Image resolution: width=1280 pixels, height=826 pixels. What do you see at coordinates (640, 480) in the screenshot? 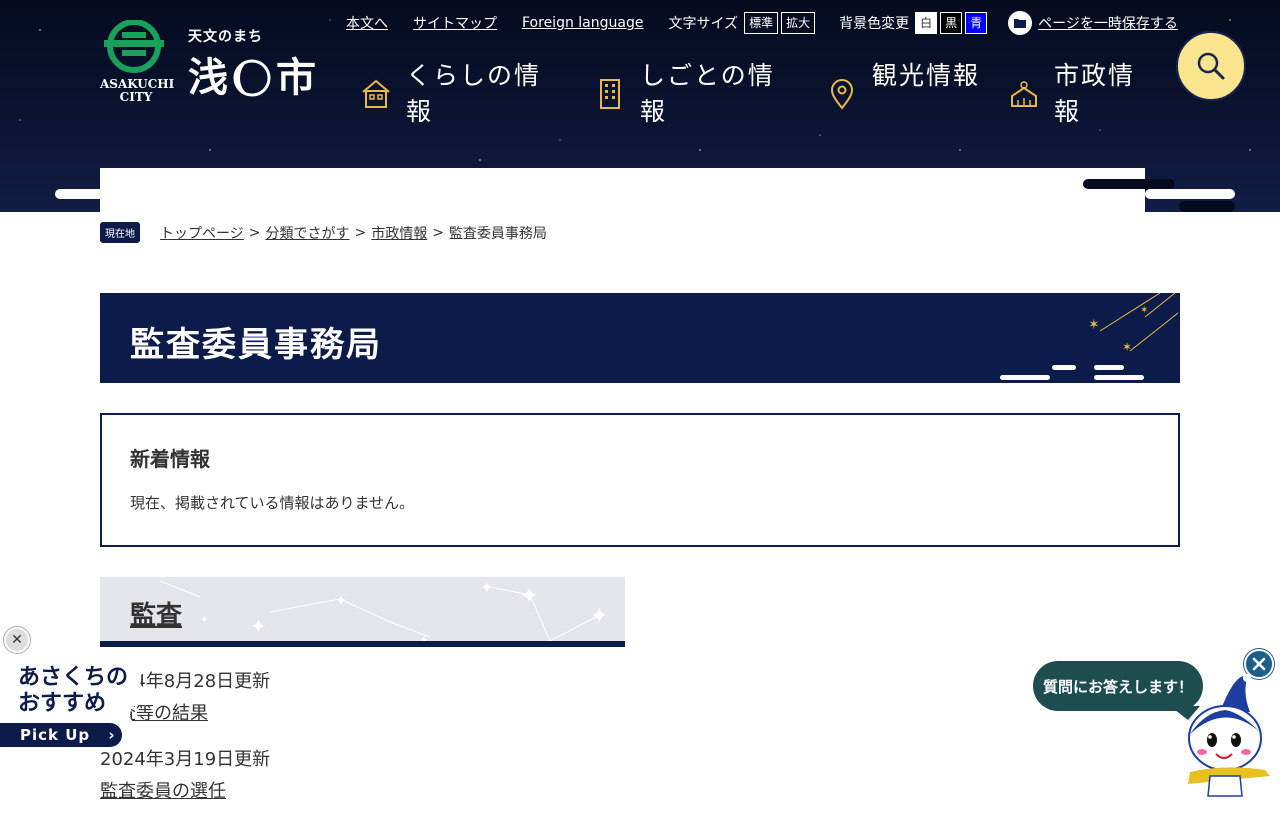
I see `news-box: 新着情報 現在、掲載されている情報はありません。` at bounding box center [640, 480].